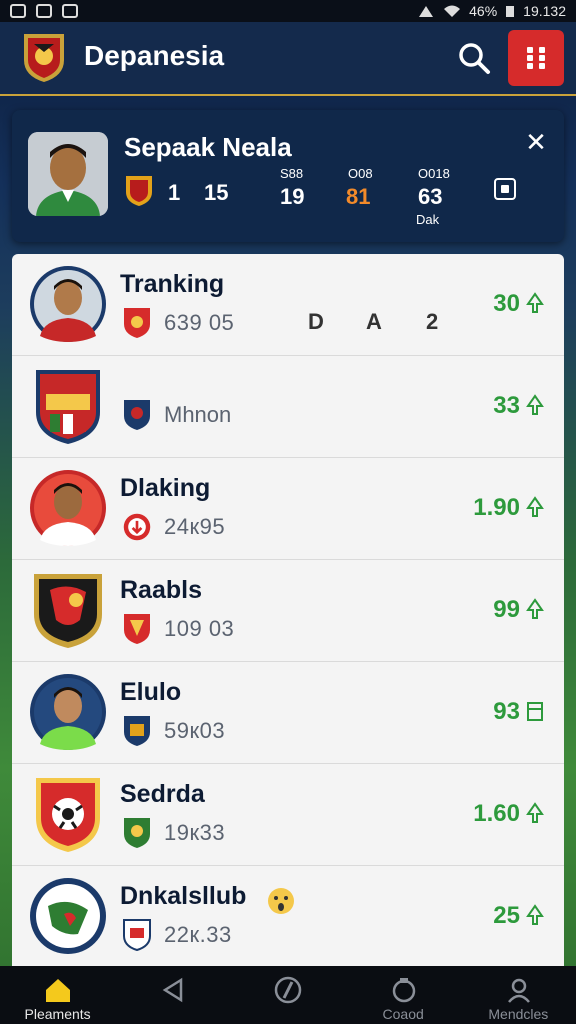  What do you see at coordinates (505, 189) in the screenshot?
I see `compare-icon` at bounding box center [505, 189].